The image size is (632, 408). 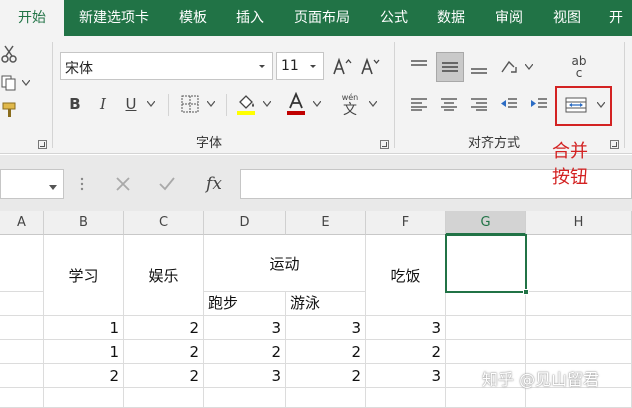 I want to click on fill-color-chevron-down-icon, so click(x=267, y=104).